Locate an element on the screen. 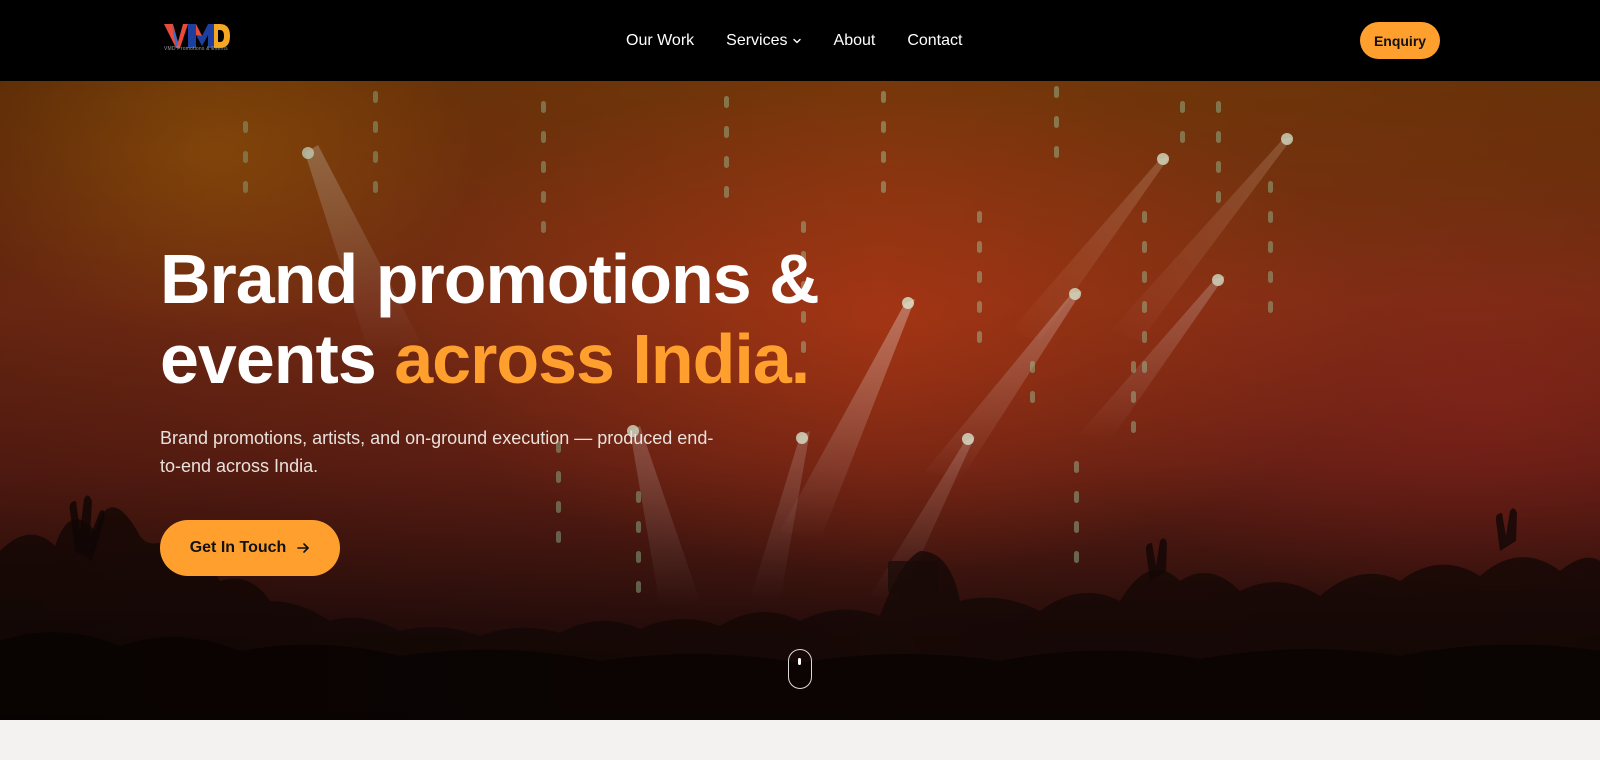  hero-title-accent: across India. is located at coordinates (602, 359).